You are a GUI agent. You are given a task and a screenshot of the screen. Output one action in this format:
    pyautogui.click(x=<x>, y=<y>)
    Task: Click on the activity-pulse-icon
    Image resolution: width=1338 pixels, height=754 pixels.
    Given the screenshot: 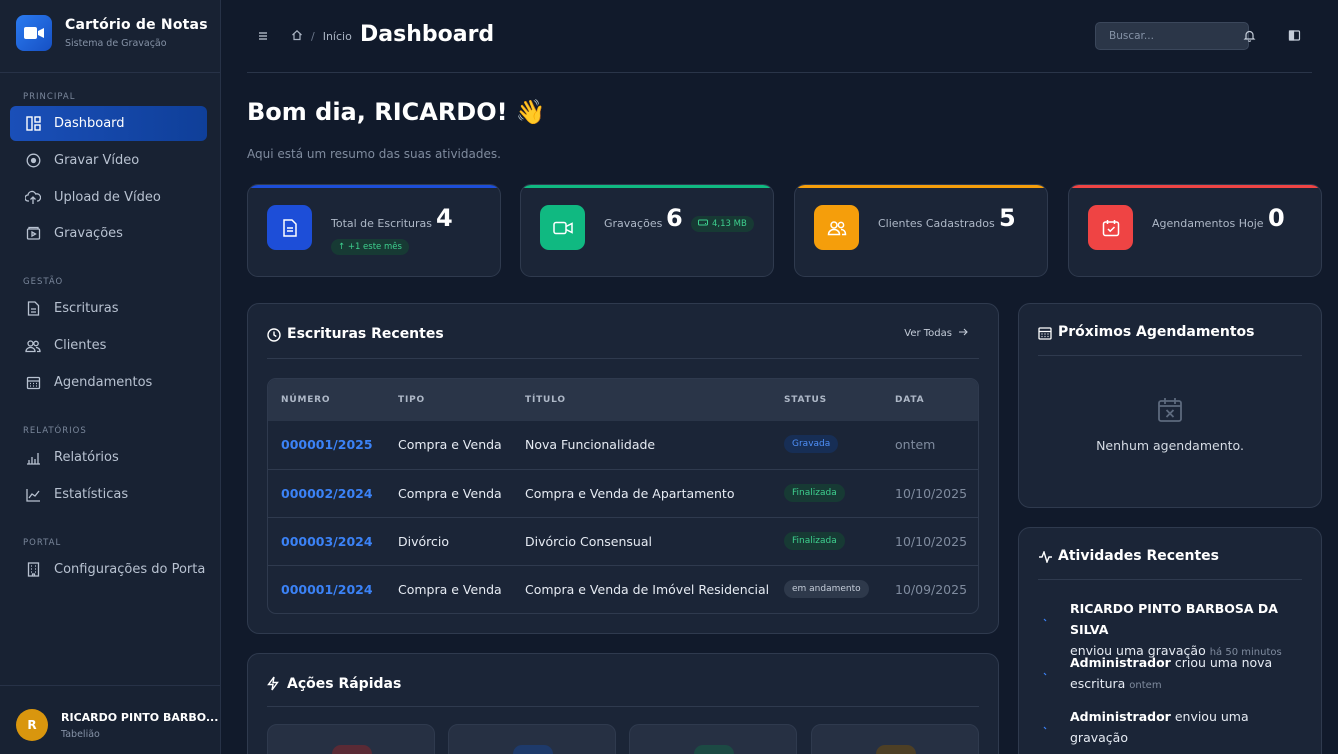 What is the action you would take?
    pyautogui.click(x=1045, y=557)
    